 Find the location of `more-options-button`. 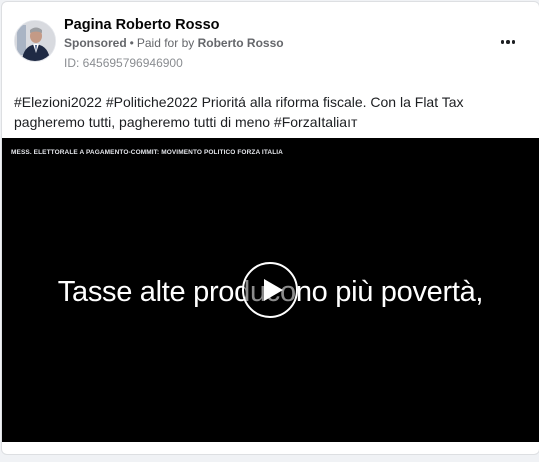

more-options-button is located at coordinates (508, 42).